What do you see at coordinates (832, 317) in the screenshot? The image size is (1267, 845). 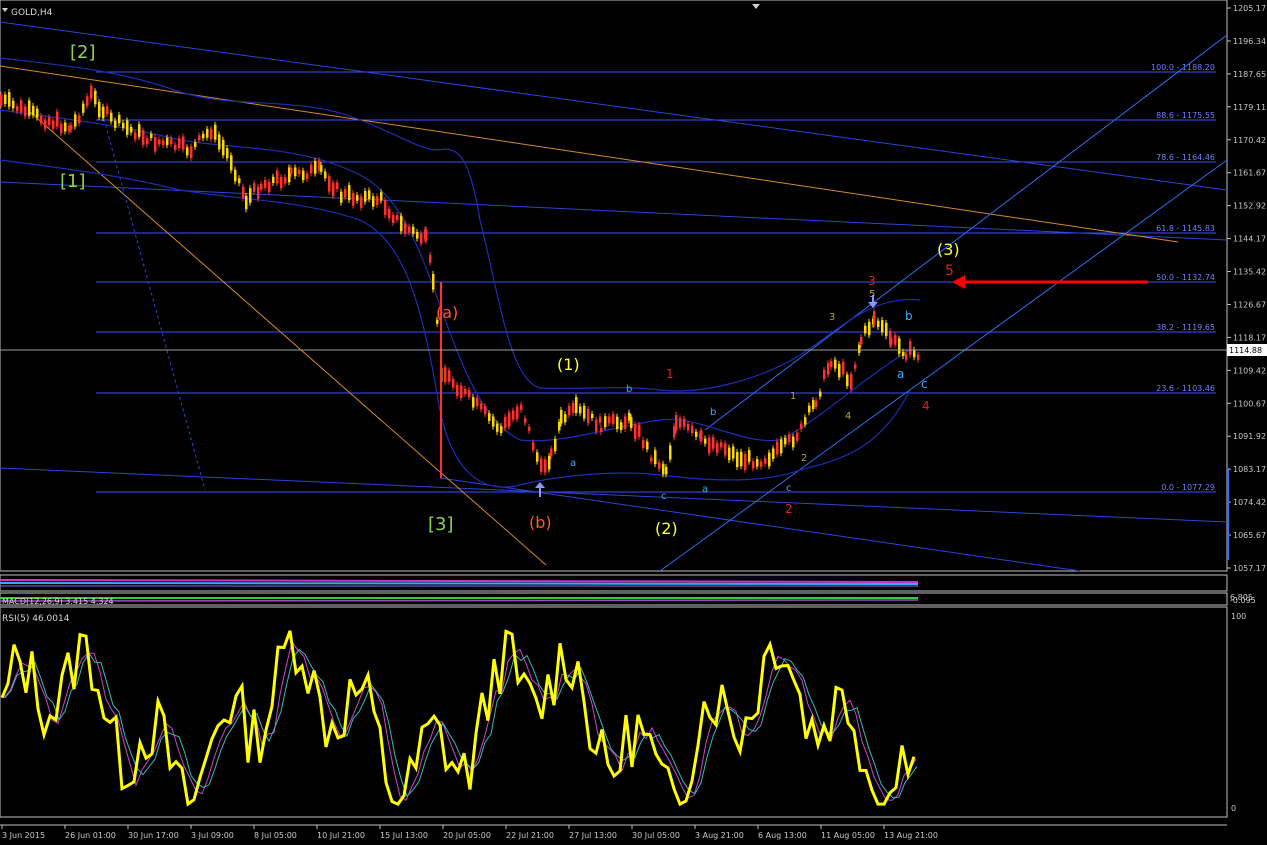 I see `wave-label-3-subminuette: 3` at bounding box center [832, 317].